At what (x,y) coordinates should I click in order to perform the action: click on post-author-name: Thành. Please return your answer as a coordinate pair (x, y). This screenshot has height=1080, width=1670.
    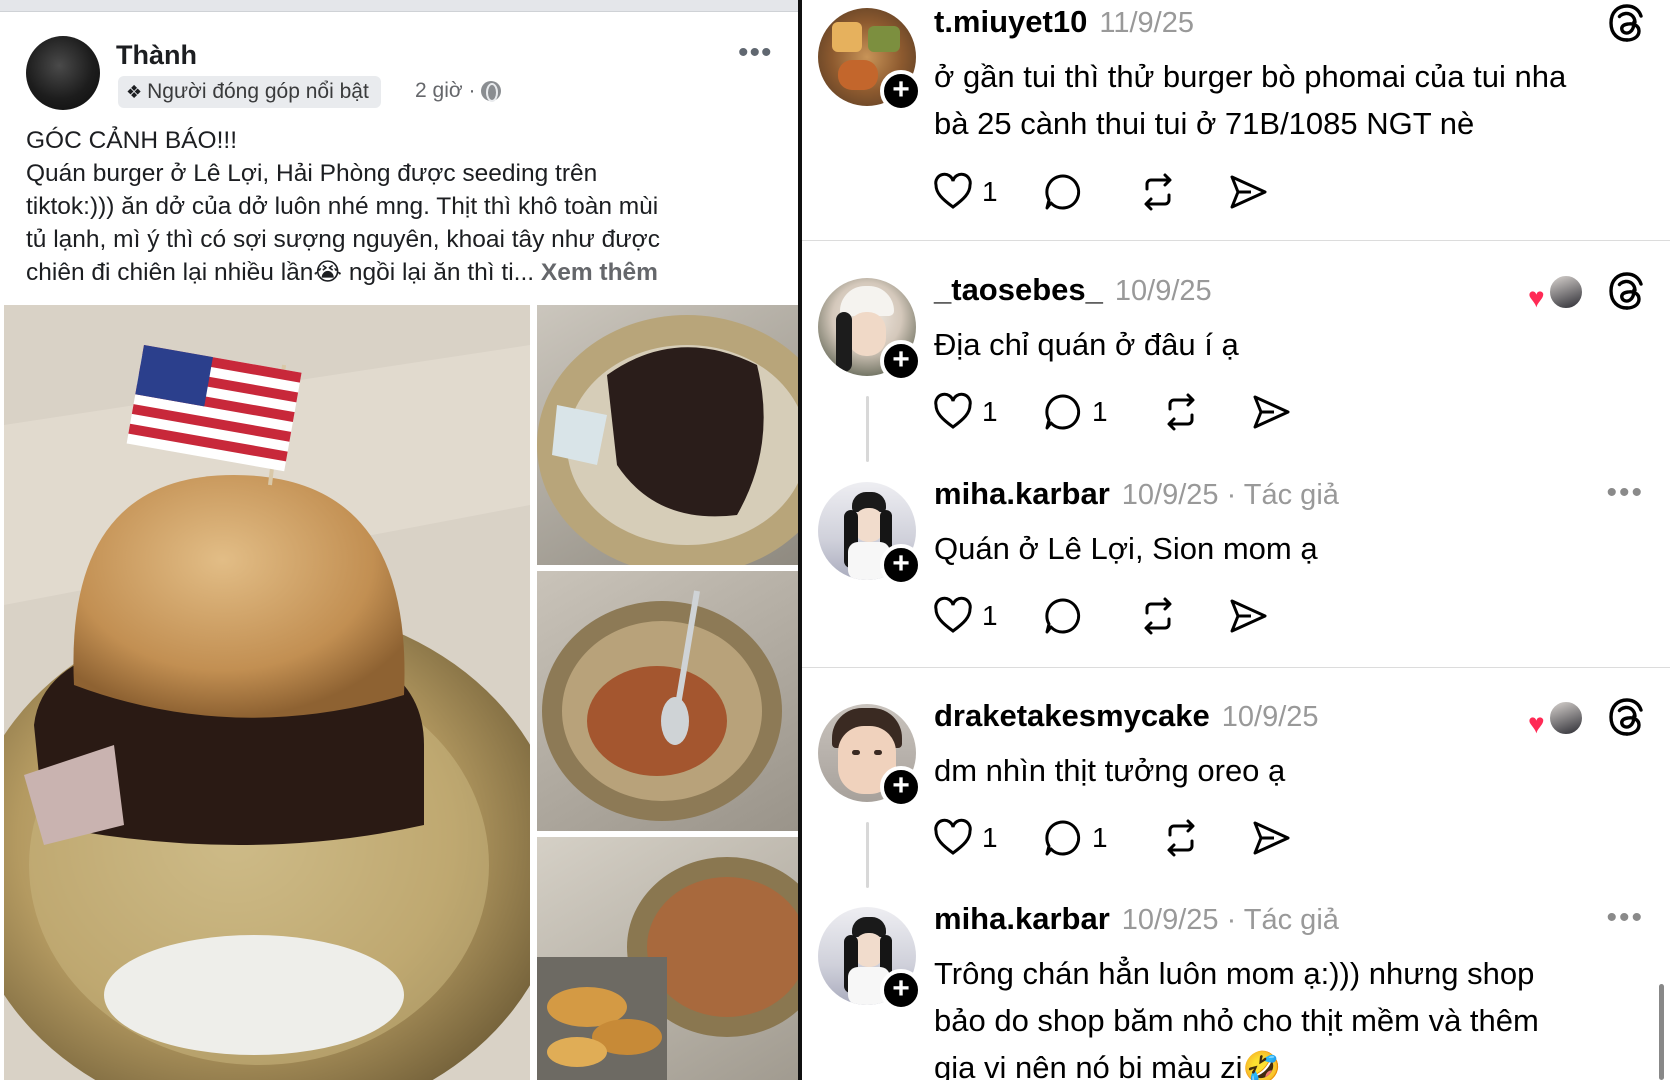
    Looking at the image, I should click on (156, 55).